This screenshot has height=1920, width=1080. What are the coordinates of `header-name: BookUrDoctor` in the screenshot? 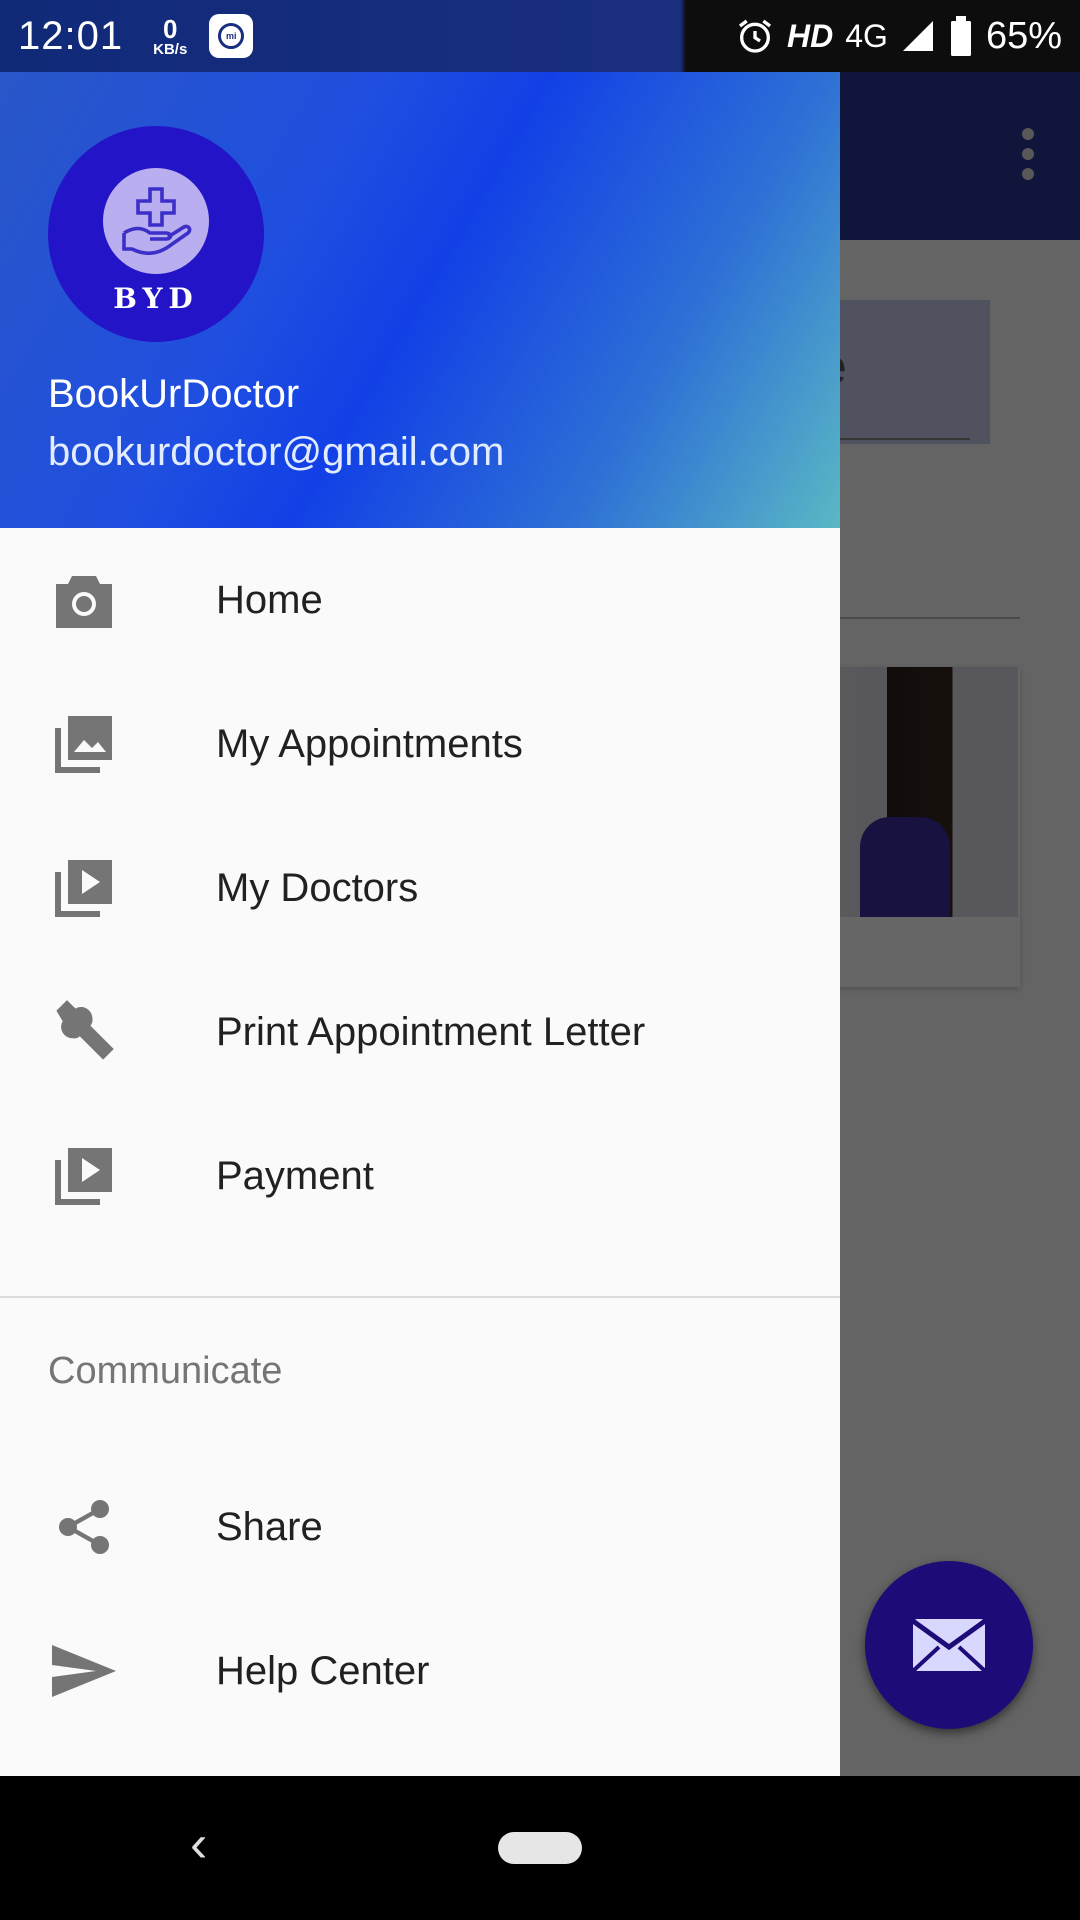 It's located at (174, 394).